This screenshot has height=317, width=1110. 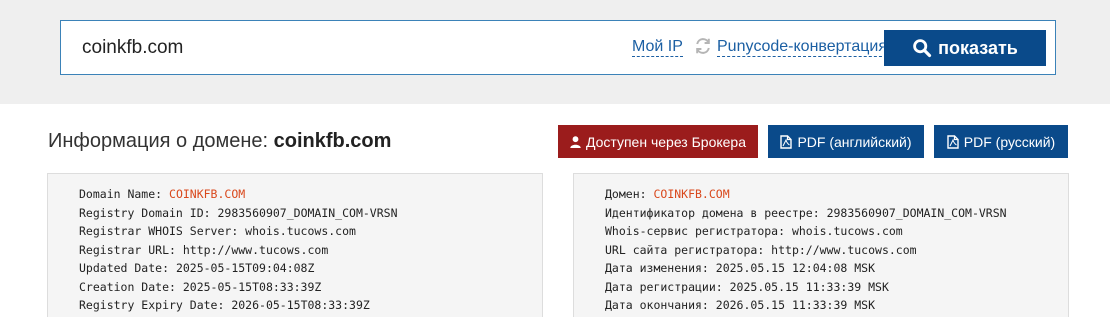 I want to click on user-icon, so click(x=575, y=141).